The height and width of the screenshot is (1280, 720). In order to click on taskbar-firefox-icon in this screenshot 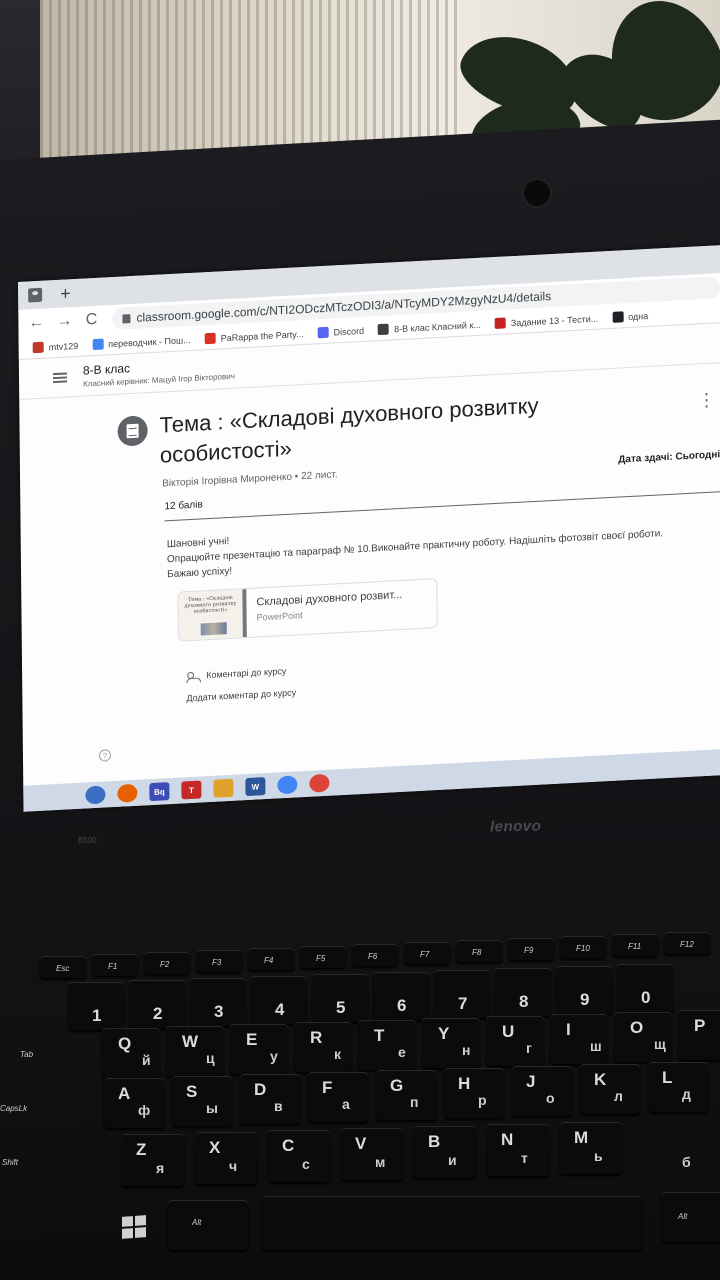, I will do `click(127, 793)`.